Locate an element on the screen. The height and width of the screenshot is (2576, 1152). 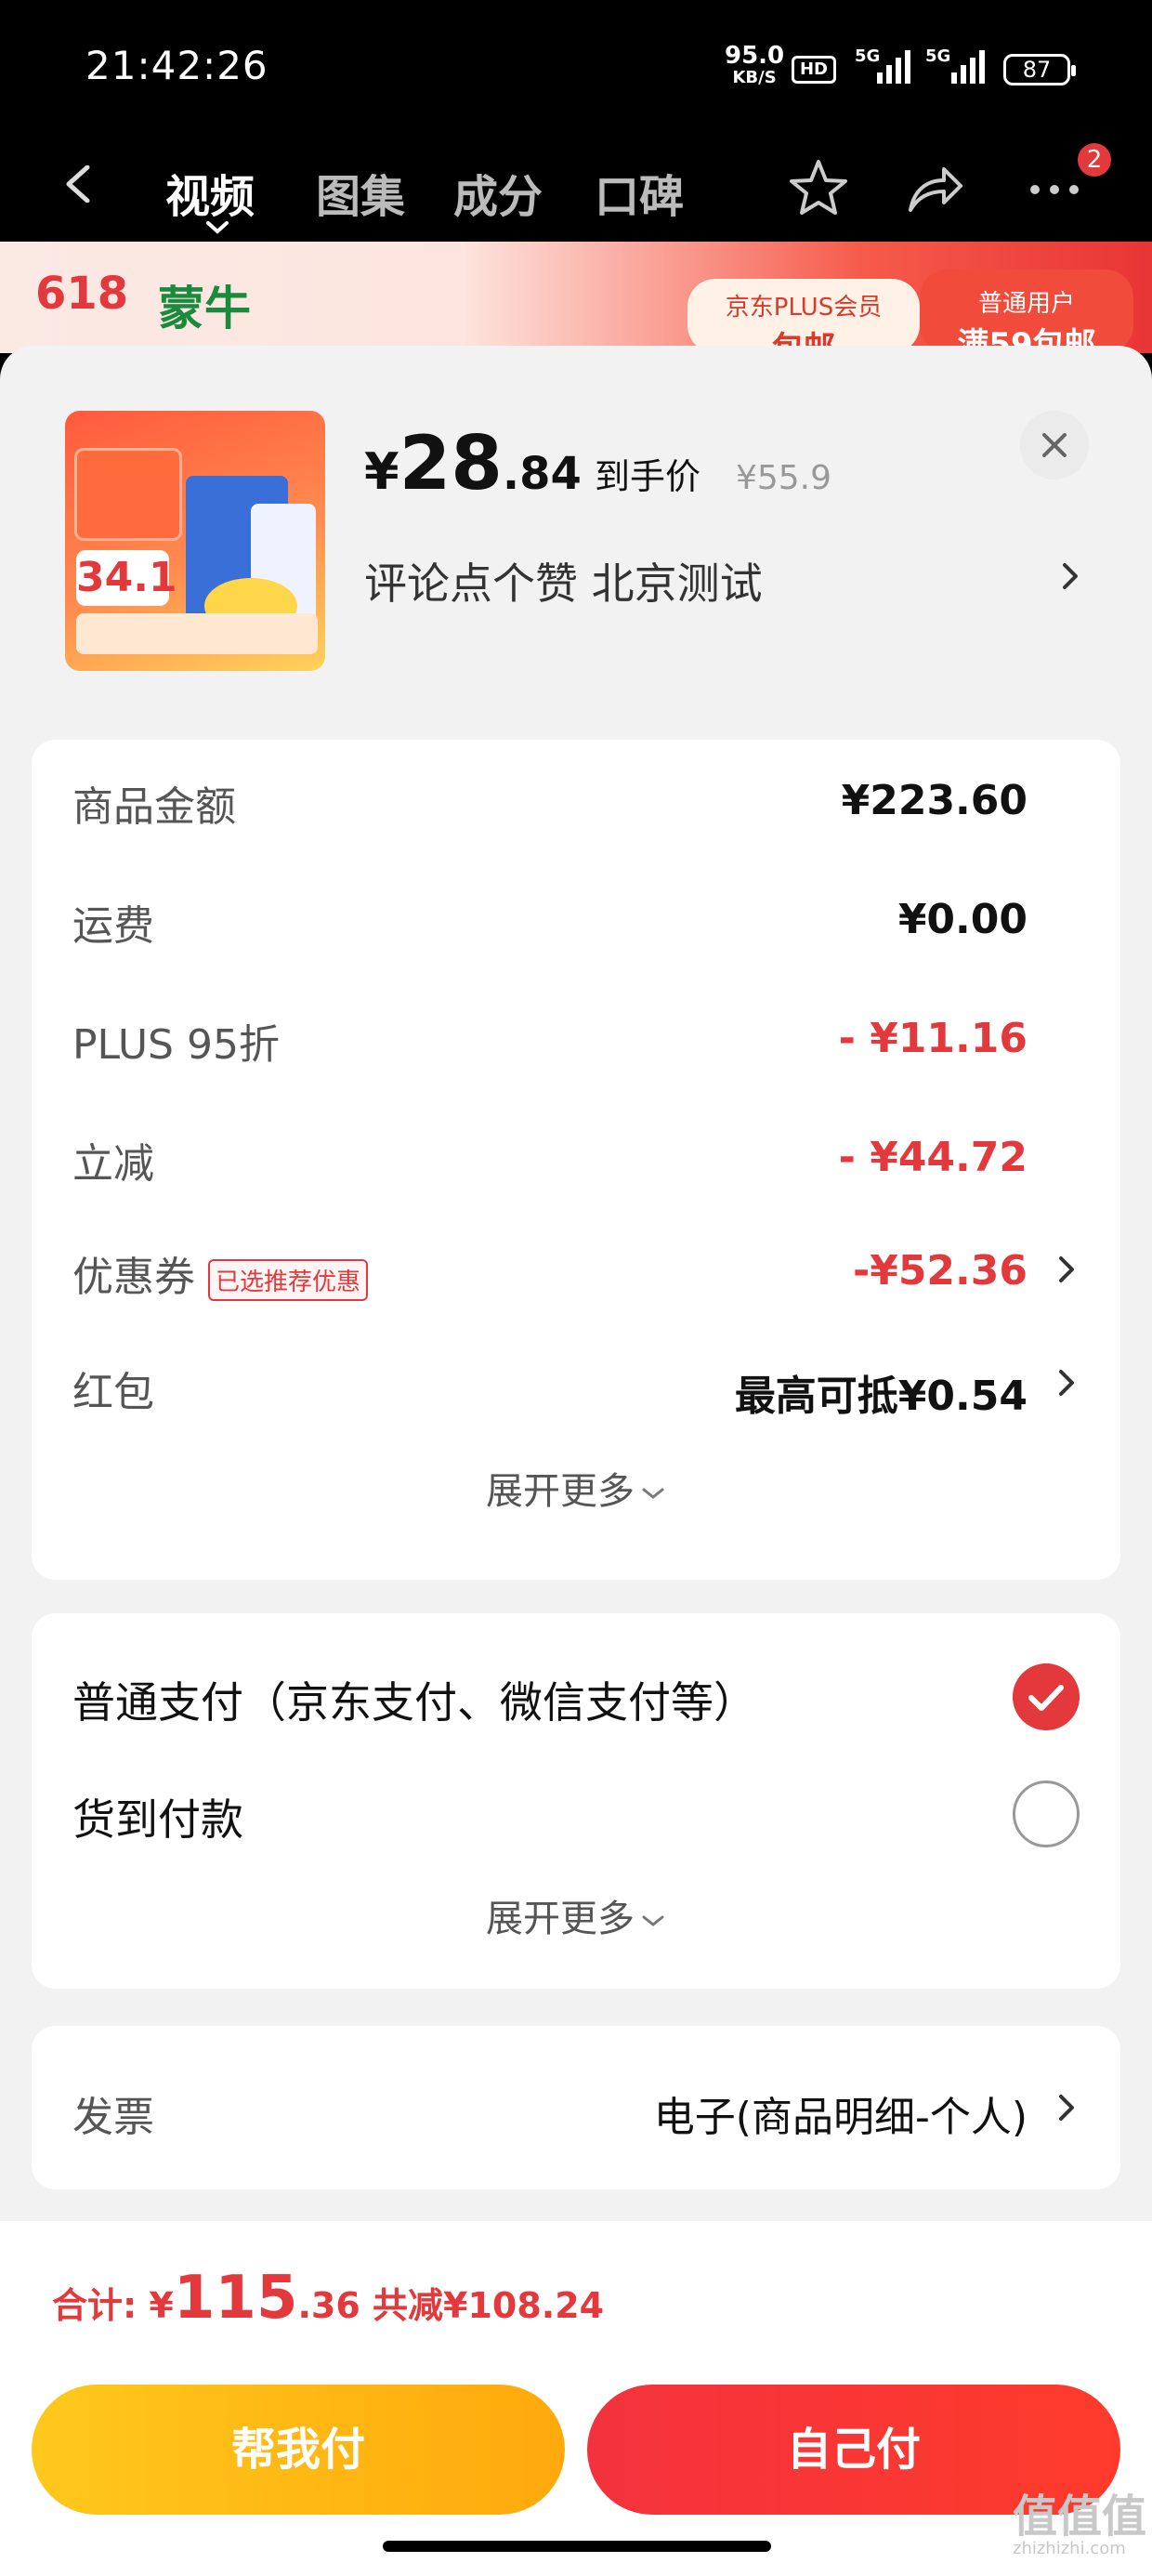
star-favorite-icon is located at coordinates (818, 188).